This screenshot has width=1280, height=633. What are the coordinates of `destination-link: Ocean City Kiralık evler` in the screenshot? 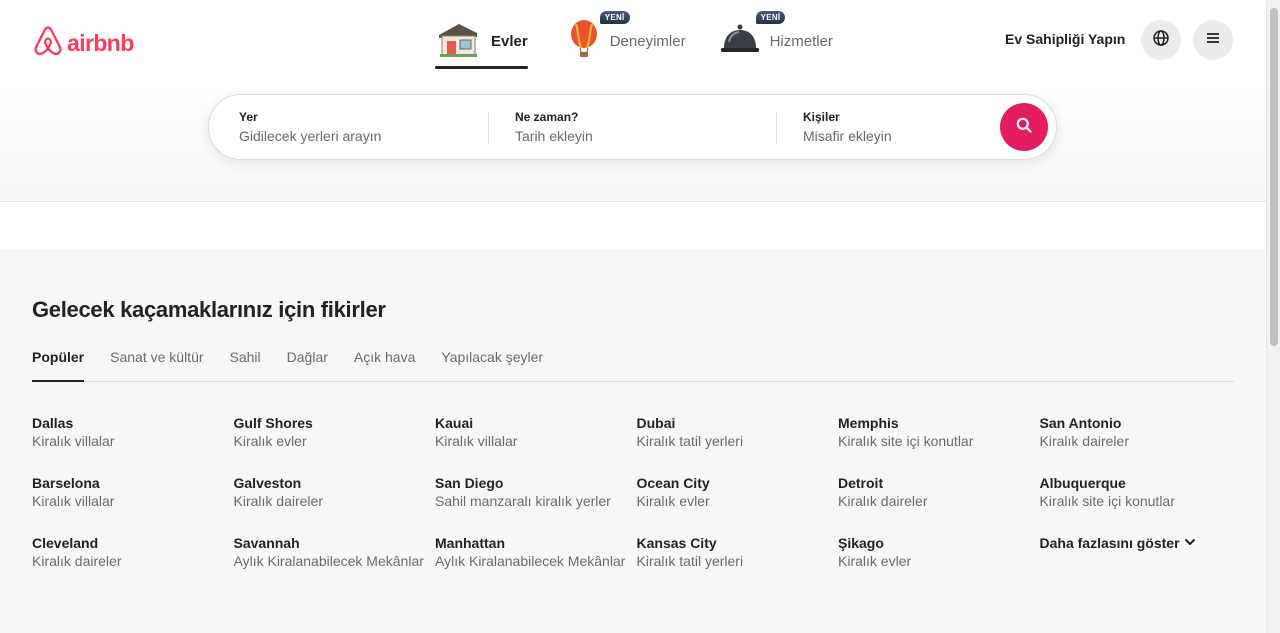 It's located at (738, 492).